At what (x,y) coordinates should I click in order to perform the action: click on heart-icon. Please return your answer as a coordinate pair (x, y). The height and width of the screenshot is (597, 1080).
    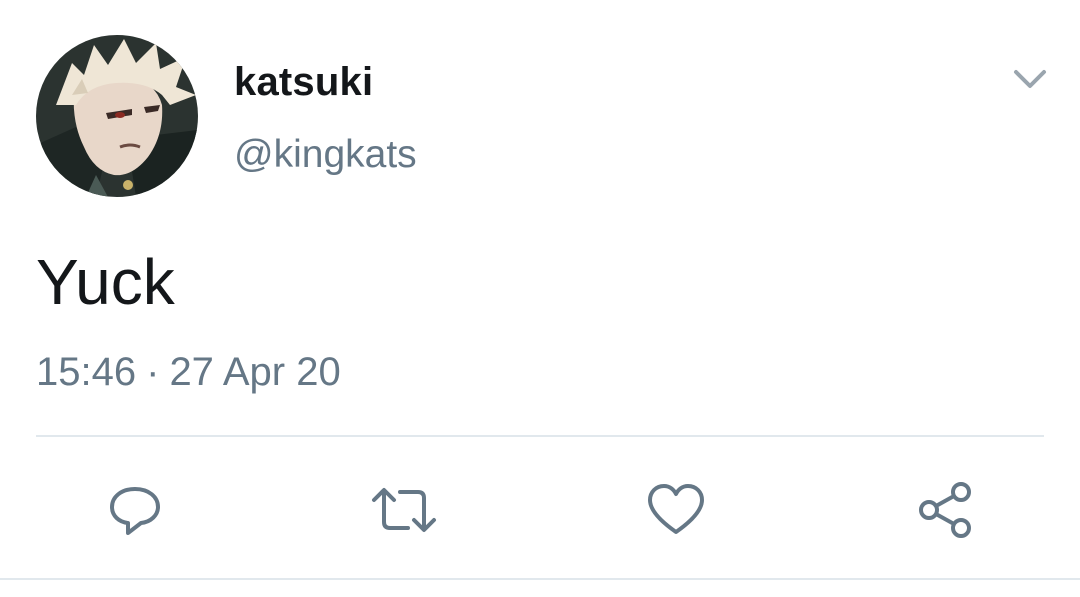
    Looking at the image, I should click on (676, 509).